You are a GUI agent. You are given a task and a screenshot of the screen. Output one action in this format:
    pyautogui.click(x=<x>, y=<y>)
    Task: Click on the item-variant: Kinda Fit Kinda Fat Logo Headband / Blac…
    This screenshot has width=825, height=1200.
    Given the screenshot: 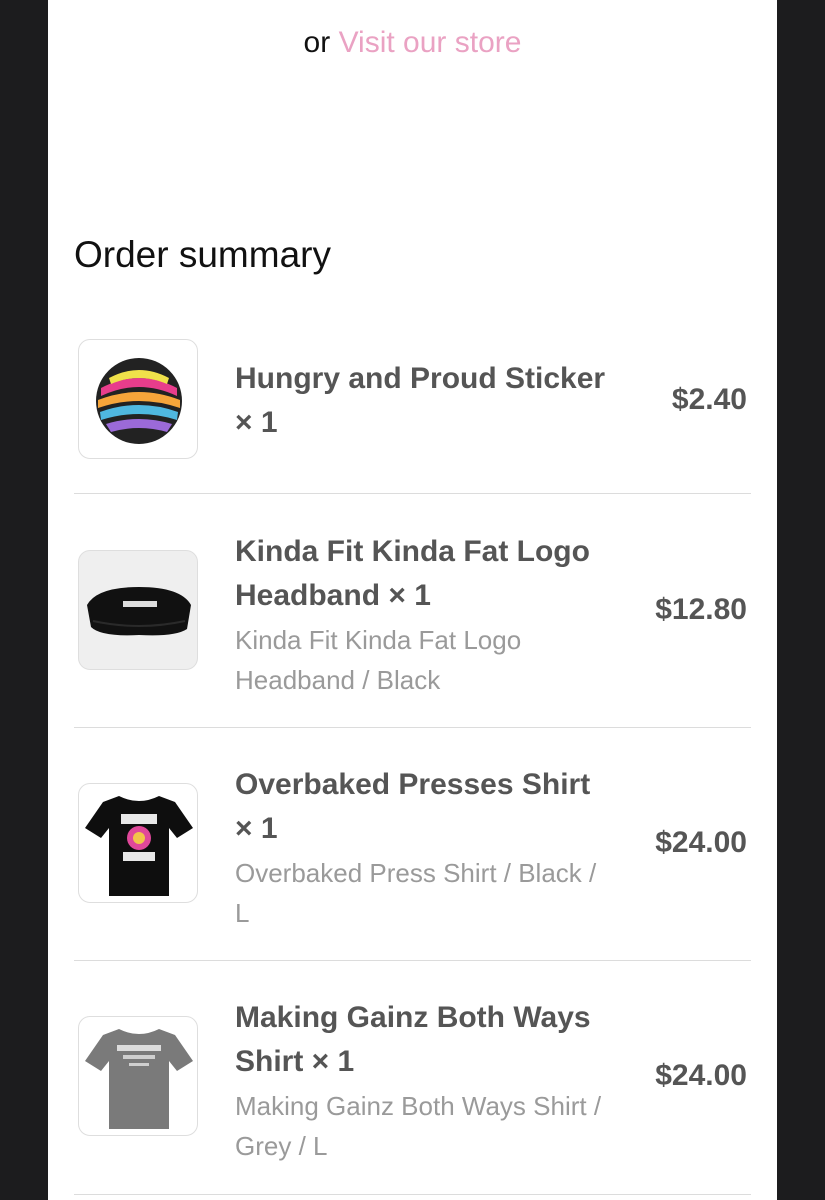 What is the action you would take?
    pyautogui.click(x=378, y=660)
    